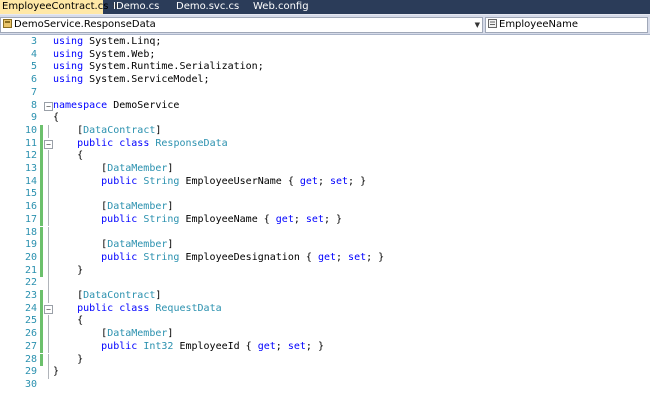  What do you see at coordinates (325, 322) in the screenshot?
I see `code-line: 25 {` at bounding box center [325, 322].